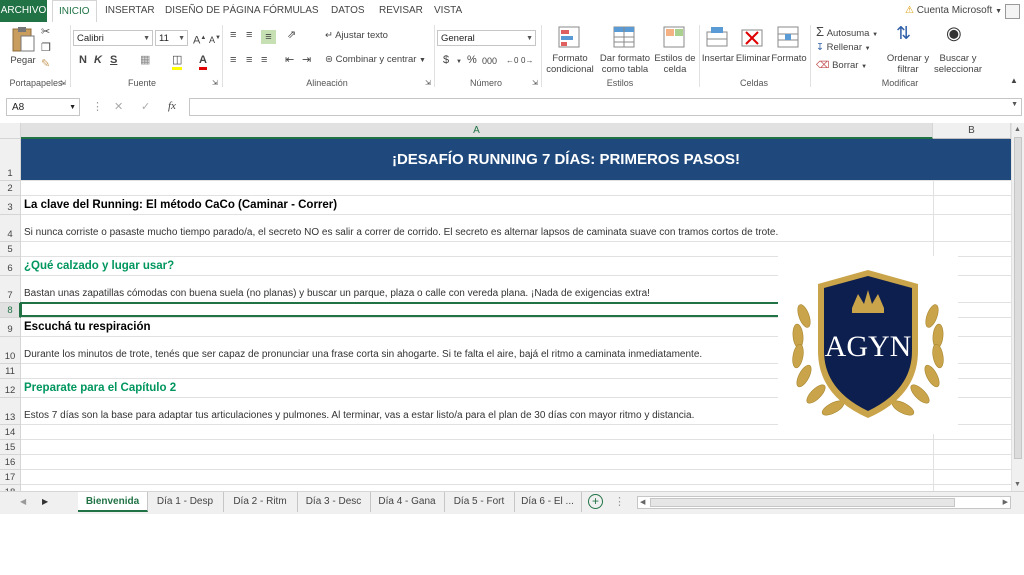 The height and width of the screenshot is (575, 1024). What do you see at coordinates (113, 60) in the screenshot?
I see `underline-button: S` at bounding box center [113, 60].